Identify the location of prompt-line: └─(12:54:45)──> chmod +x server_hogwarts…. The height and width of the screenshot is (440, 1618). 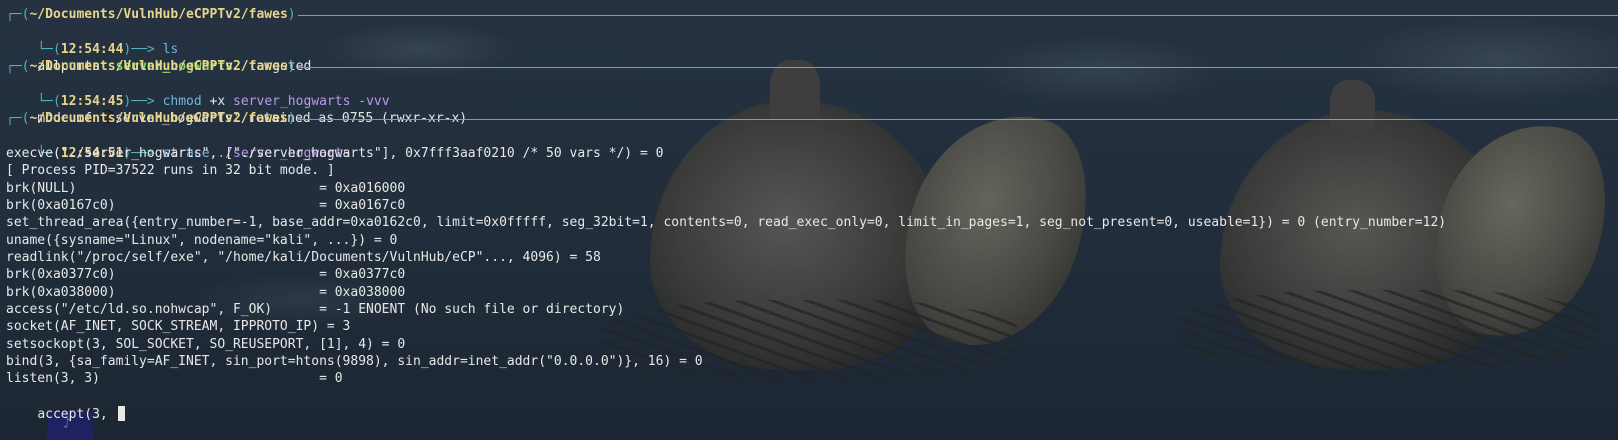
(213, 101).